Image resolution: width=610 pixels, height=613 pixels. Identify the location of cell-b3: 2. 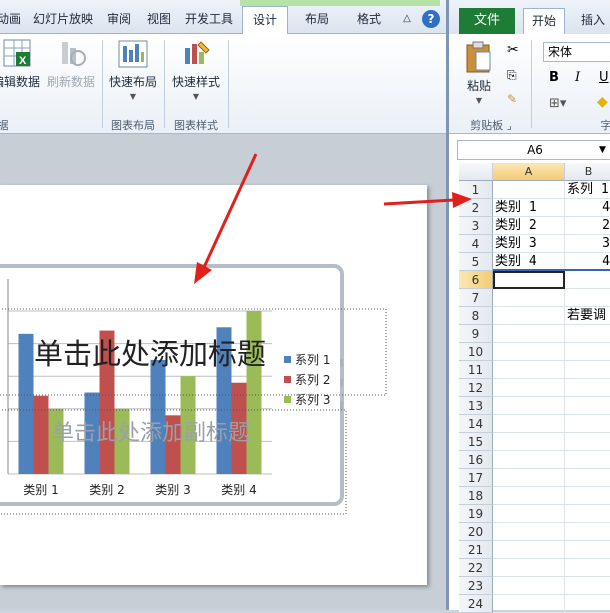
(587, 226).